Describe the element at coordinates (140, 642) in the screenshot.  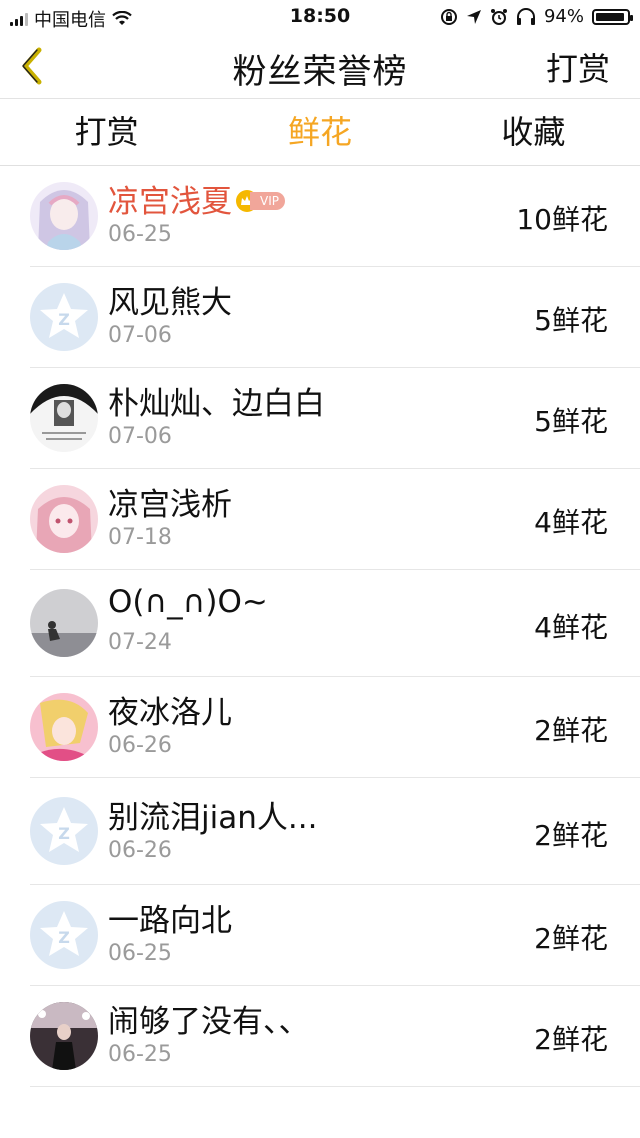
I see `date: 07-24` at that location.